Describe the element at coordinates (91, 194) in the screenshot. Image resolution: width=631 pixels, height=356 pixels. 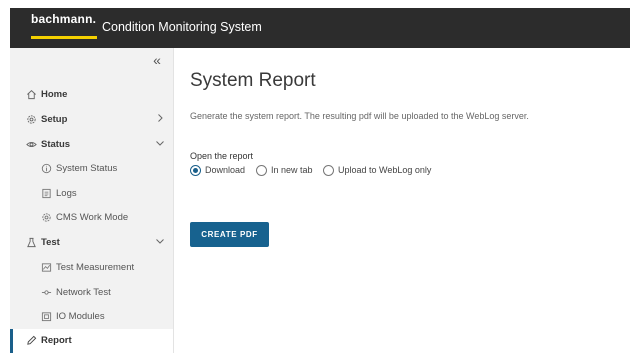
I see `sidebar-item-logs: Logs` at that location.